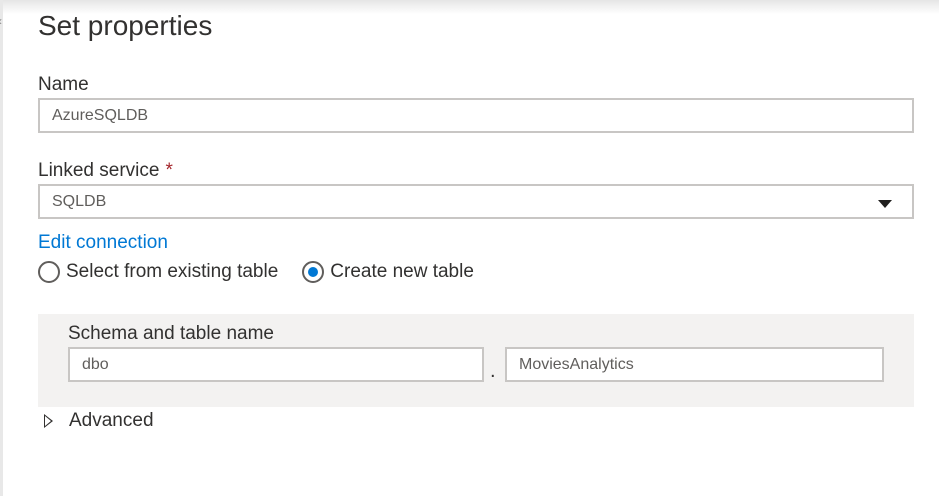 The height and width of the screenshot is (496, 939). I want to click on radio-select-existing-table: Select from existing table, so click(158, 272).